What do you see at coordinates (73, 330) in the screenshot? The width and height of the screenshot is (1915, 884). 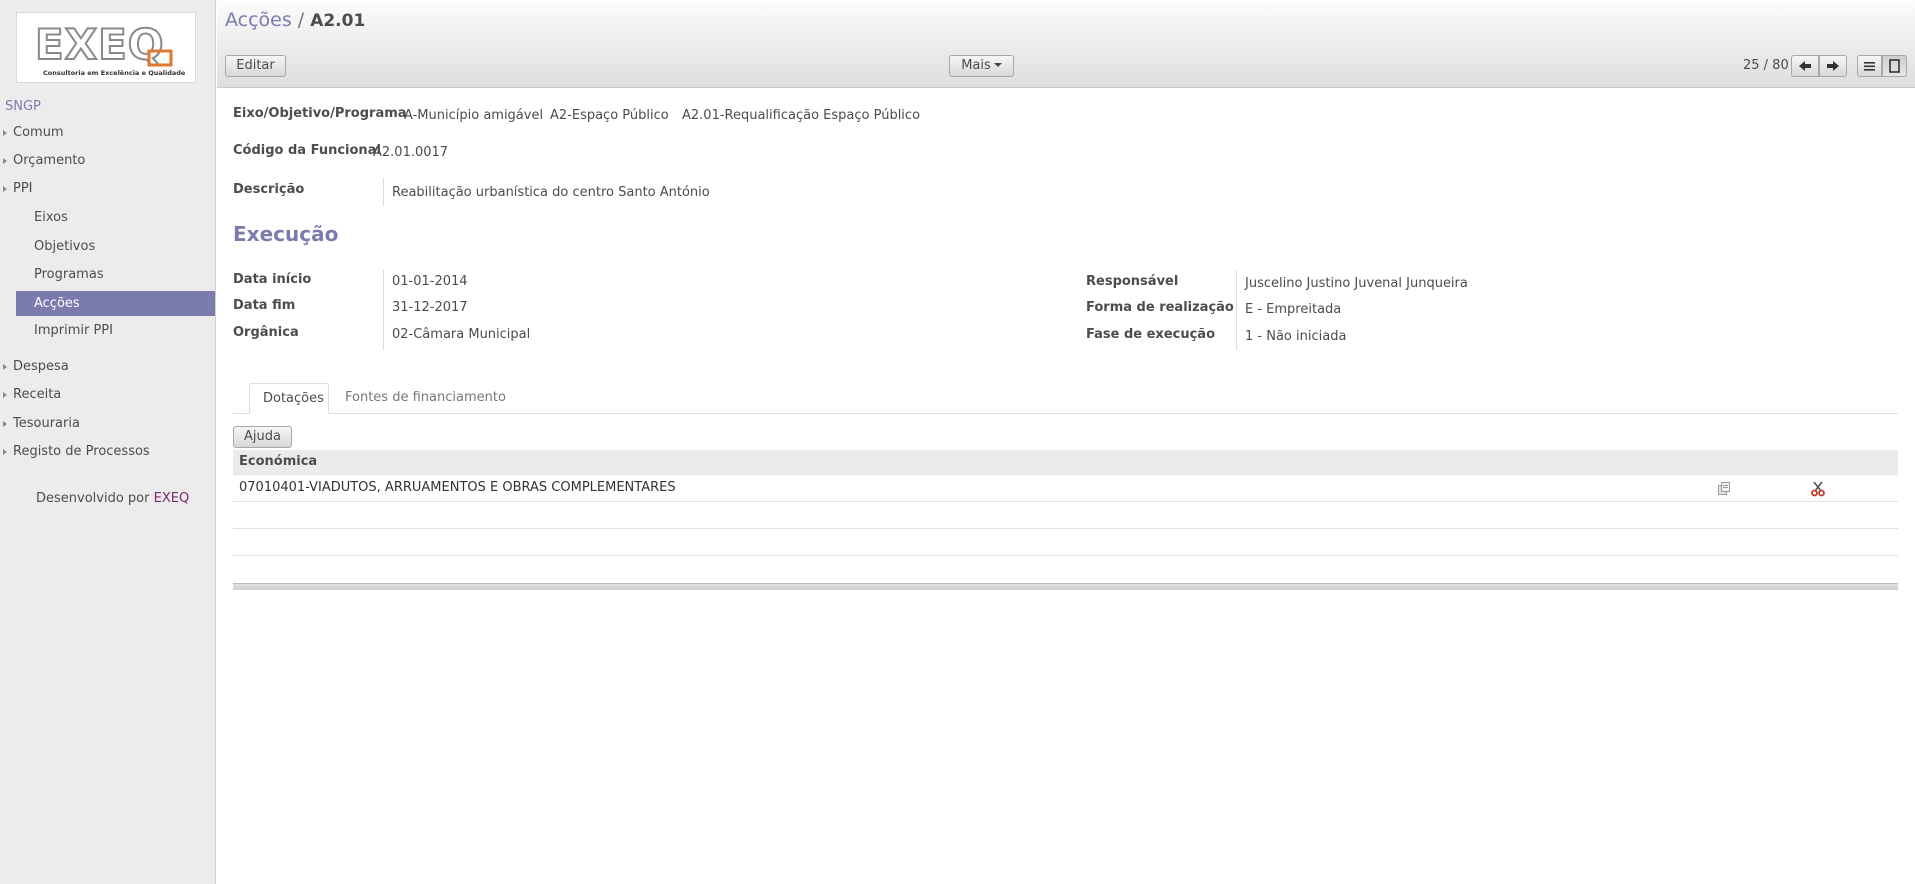 I see `submenu-item-label: Imprimir PPI` at bounding box center [73, 330].